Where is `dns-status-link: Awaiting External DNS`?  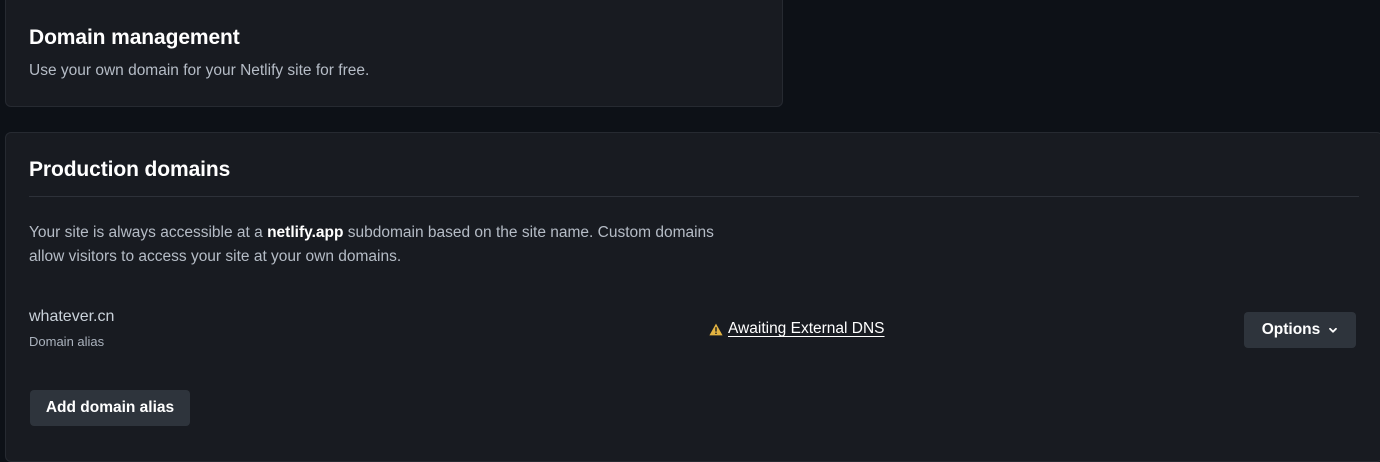
dns-status-link: Awaiting External DNS is located at coordinates (797, 329).